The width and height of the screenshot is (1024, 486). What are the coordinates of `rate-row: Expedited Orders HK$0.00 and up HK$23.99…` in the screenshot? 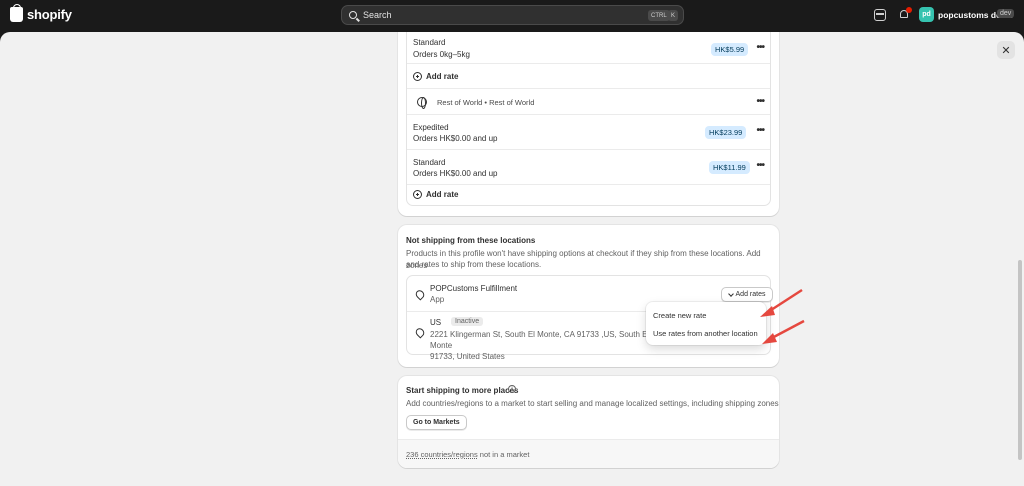 It's located at (588, 132).